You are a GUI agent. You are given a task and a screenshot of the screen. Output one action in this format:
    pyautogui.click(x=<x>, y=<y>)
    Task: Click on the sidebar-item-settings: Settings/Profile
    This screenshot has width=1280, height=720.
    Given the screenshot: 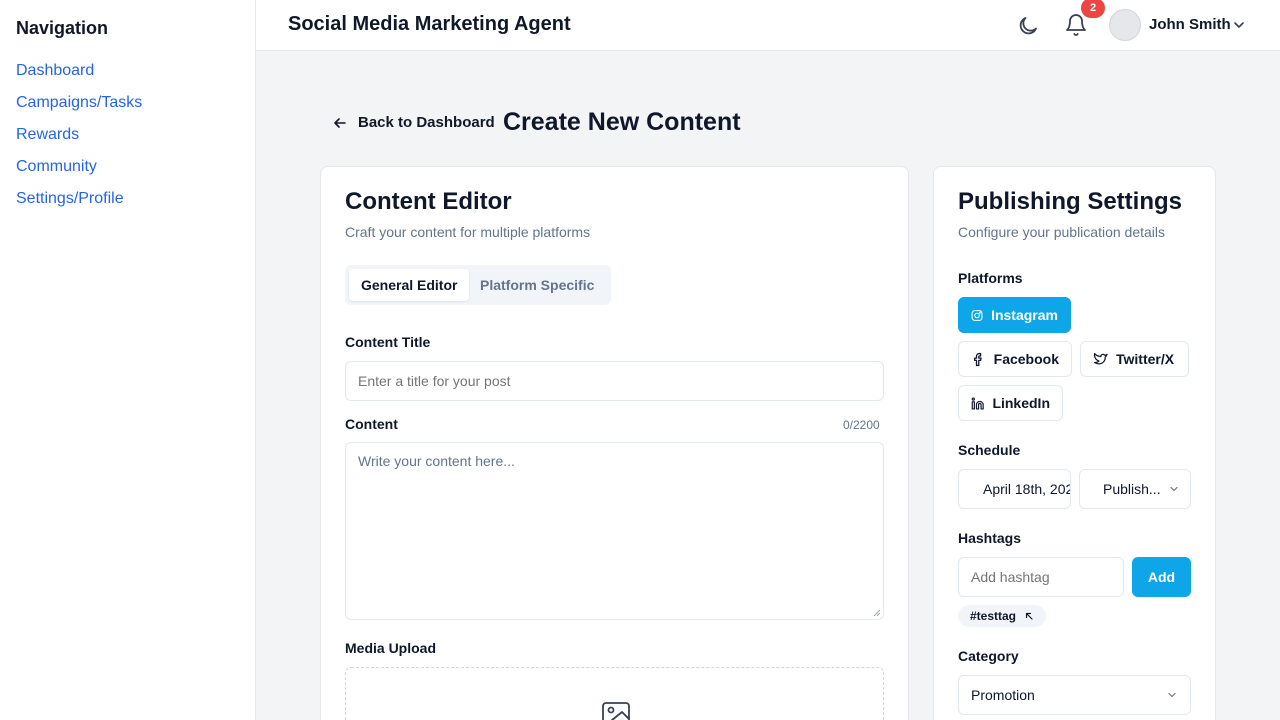 What is the action you would take?
    pyautogui.click(x=127, y=199)
    